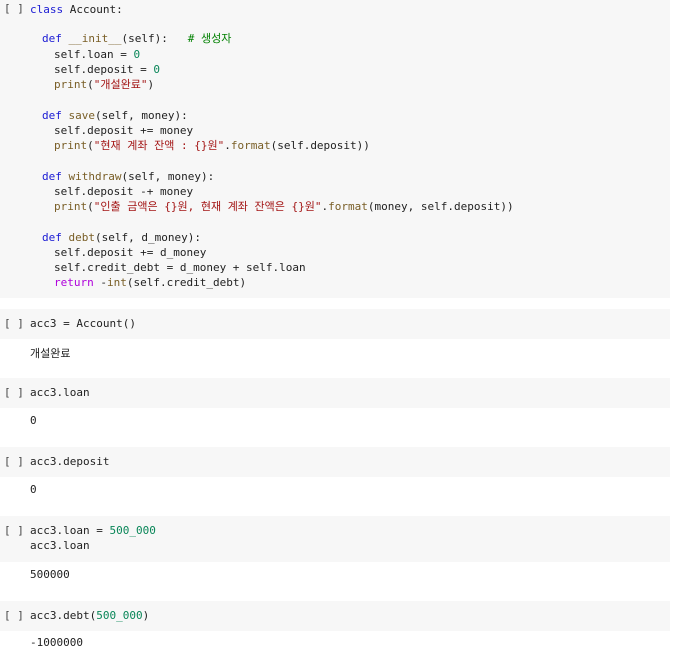 This screenshot has height=649, width=674. Describe the element at coordinates (335, 539) in the screenshot. I see `code-cell: [ ] acc3.loan = 500_000 acc3.loan` at that location.